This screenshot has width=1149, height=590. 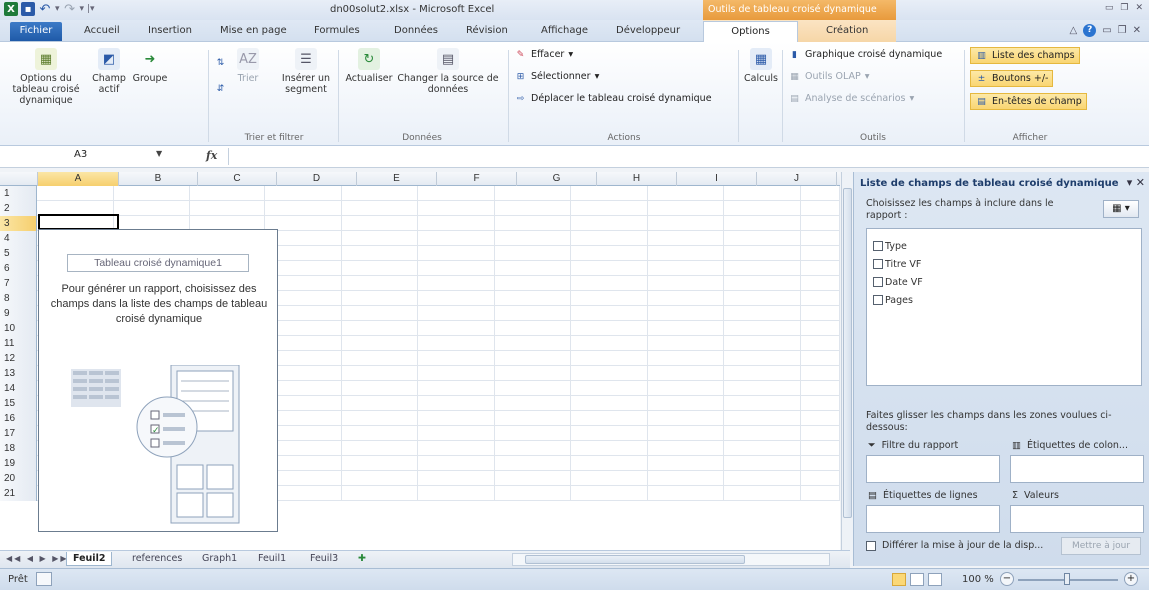 I want to click on column-header: I, so click(x=717, y=179).